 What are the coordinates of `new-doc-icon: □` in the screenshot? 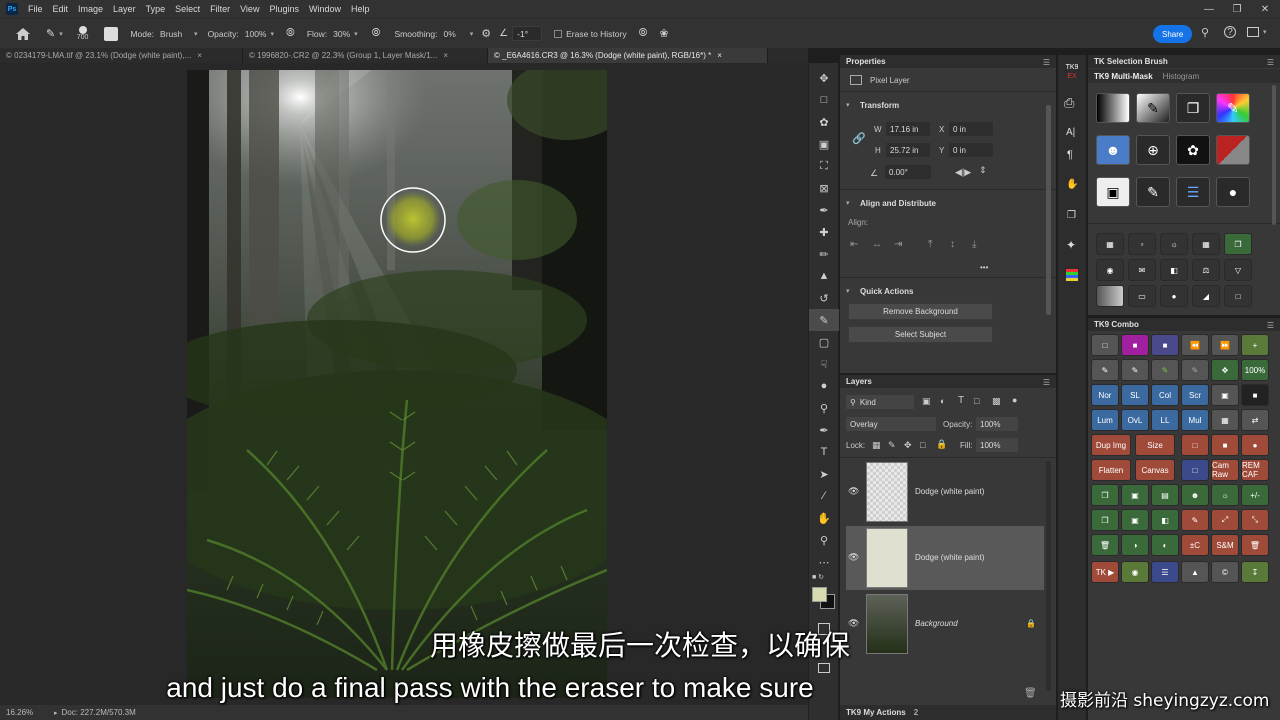 It's located at (1105, 345).